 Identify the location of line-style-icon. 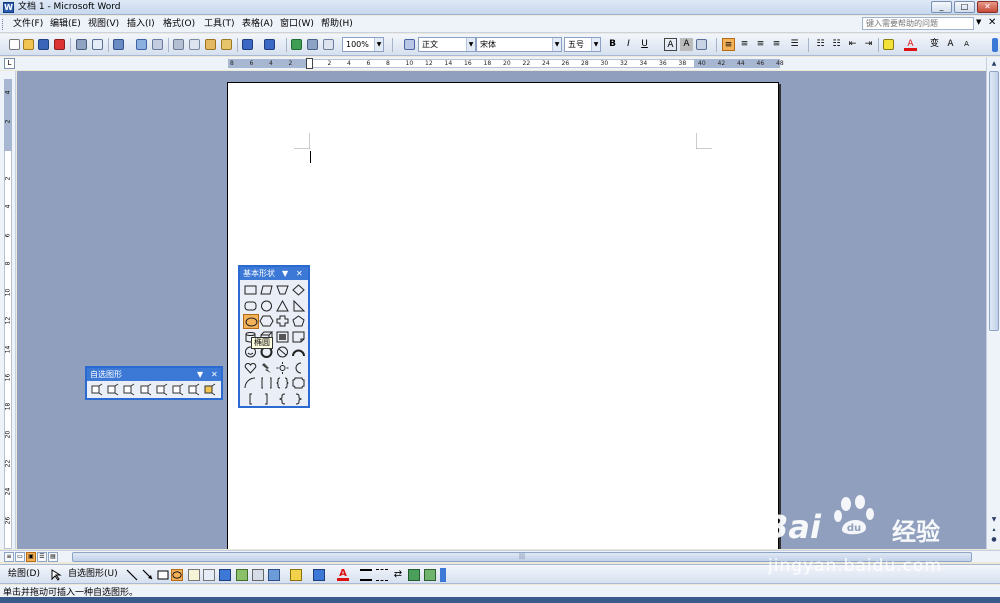
(366, 575).